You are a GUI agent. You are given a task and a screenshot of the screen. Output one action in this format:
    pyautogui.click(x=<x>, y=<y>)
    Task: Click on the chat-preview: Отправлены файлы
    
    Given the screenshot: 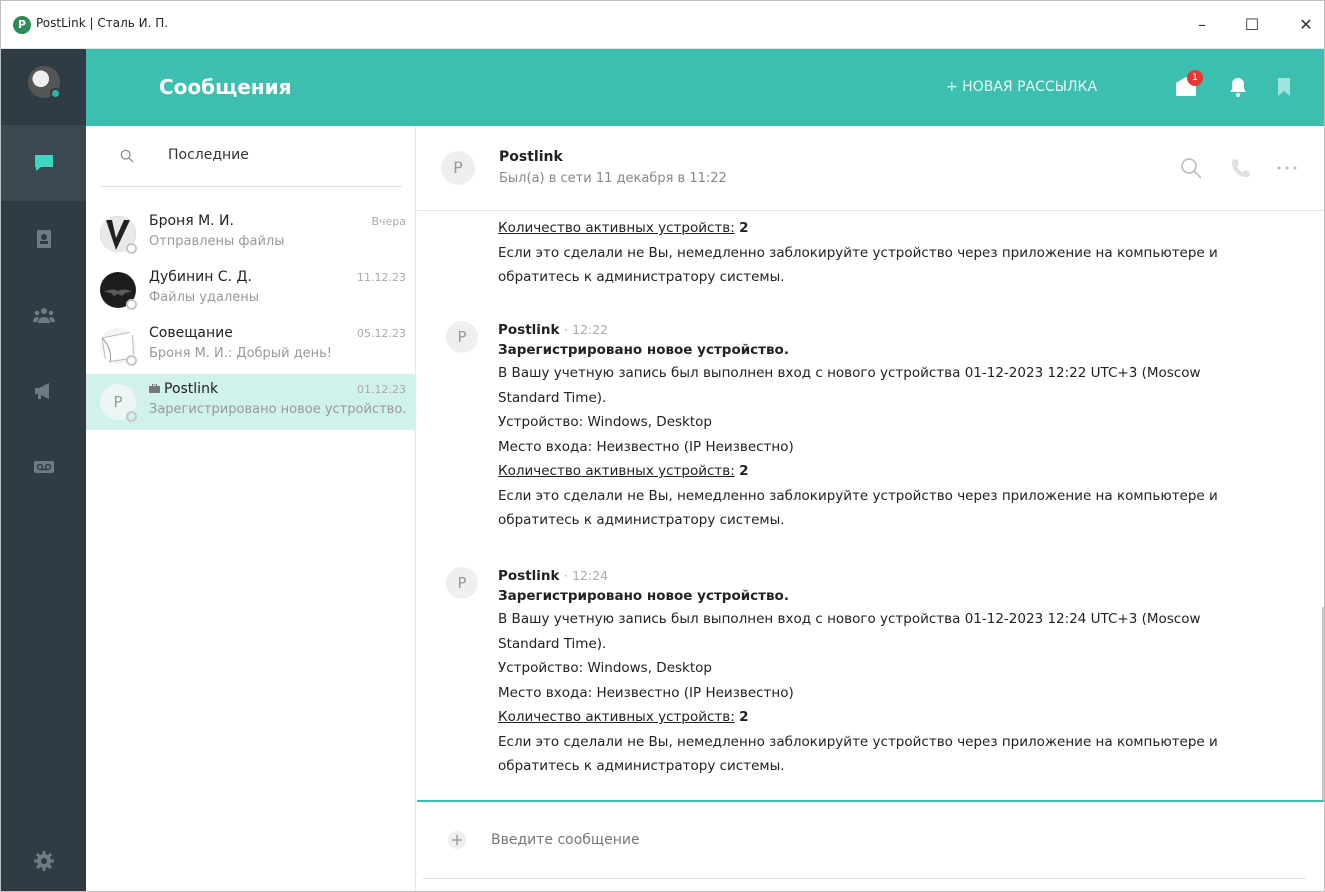 What is the action you would take?
    pyautogui.click(x=217, y=241)
    